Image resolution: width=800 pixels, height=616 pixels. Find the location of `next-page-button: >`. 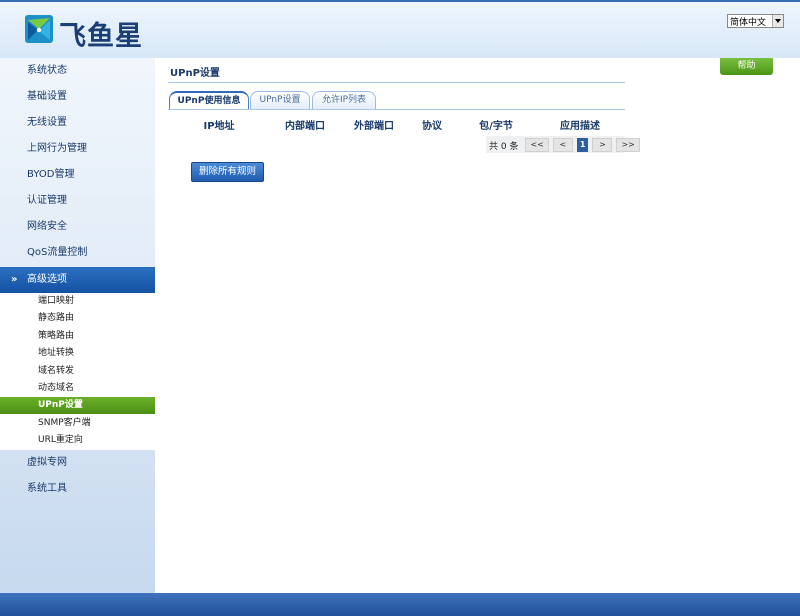

next-page-button: > is located at coordinates (602, 145).